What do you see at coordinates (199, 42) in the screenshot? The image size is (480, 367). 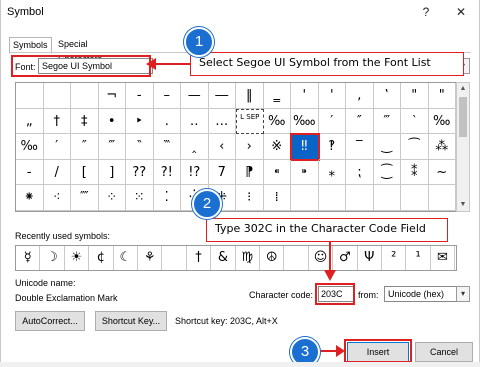 I see `callout-1-badge: 1` at bounding box center [199, 42].